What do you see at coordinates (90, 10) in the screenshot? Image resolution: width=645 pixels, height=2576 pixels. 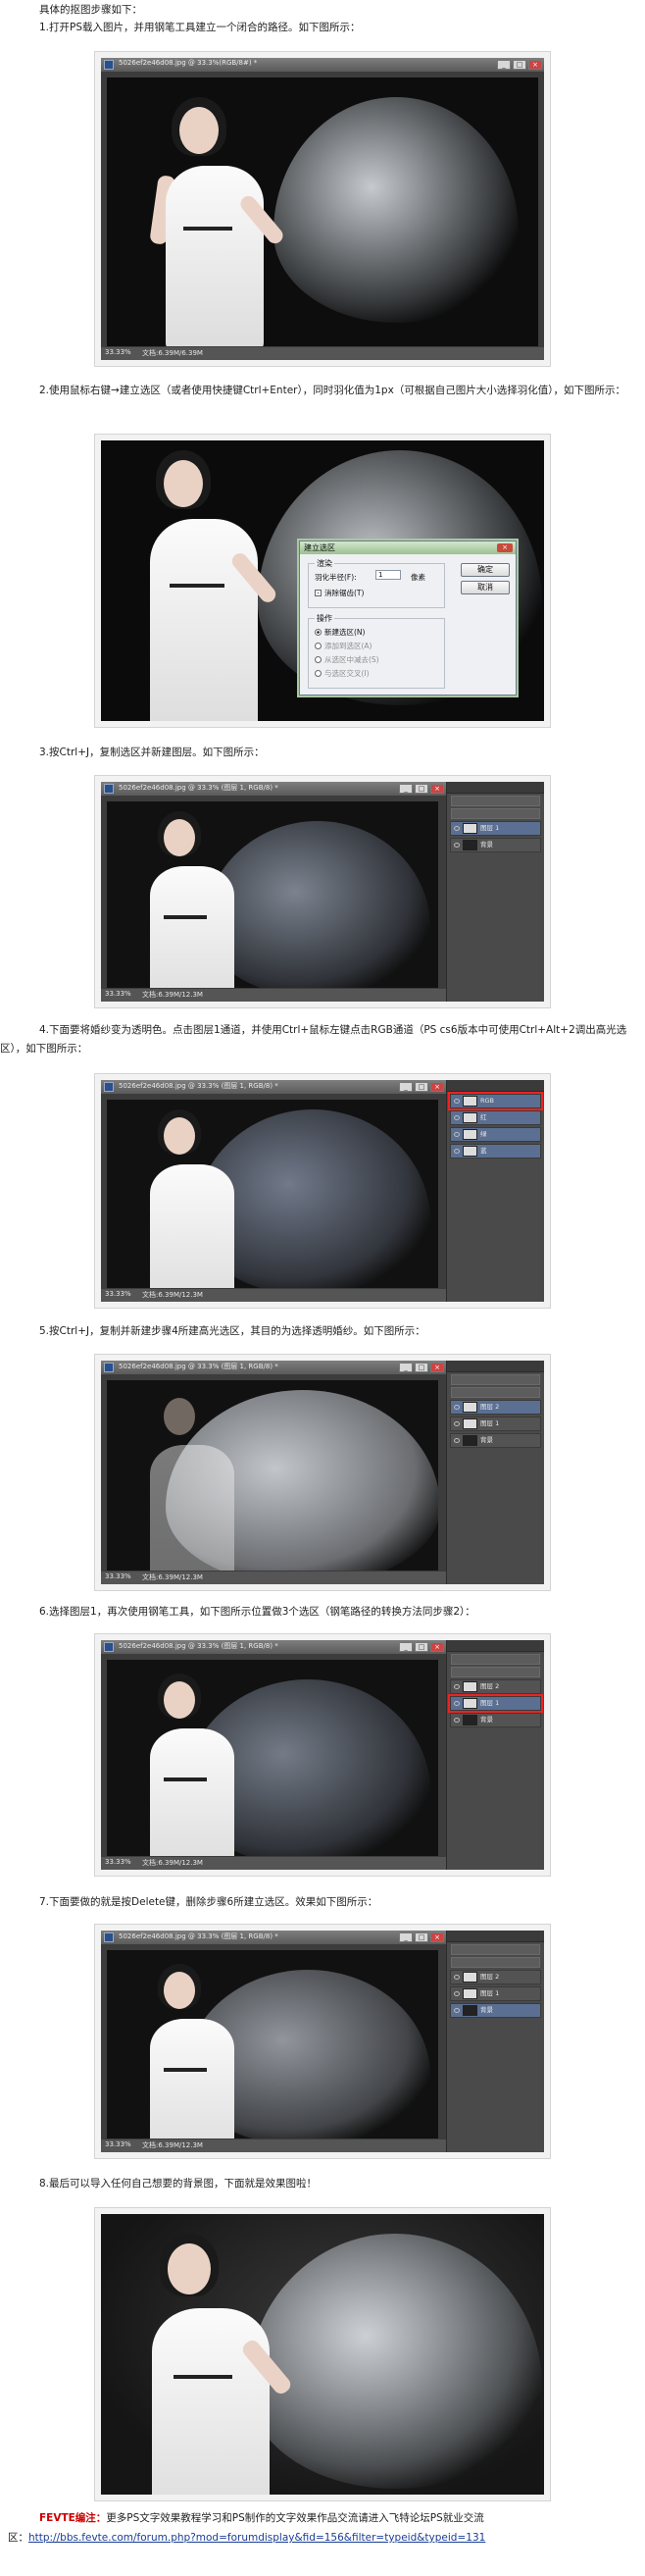 I see `intro-text: 具体的抠图步骤如下：` at bounding box center [90, 10].